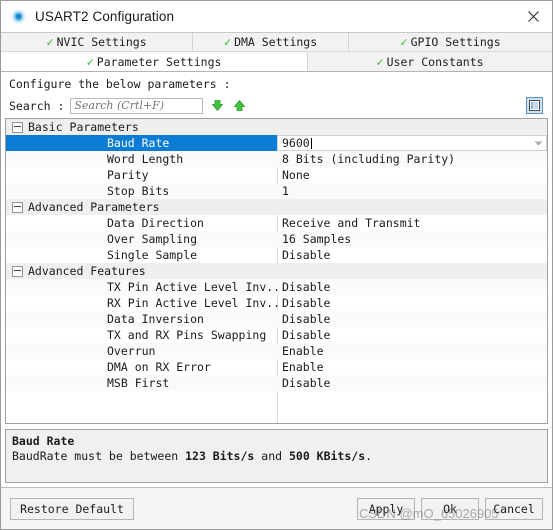 The image size is (553, 530). Describe the element at coordinates (105, 16) in the screenshot. I see `window-title: USART2 Configuration` at that location.